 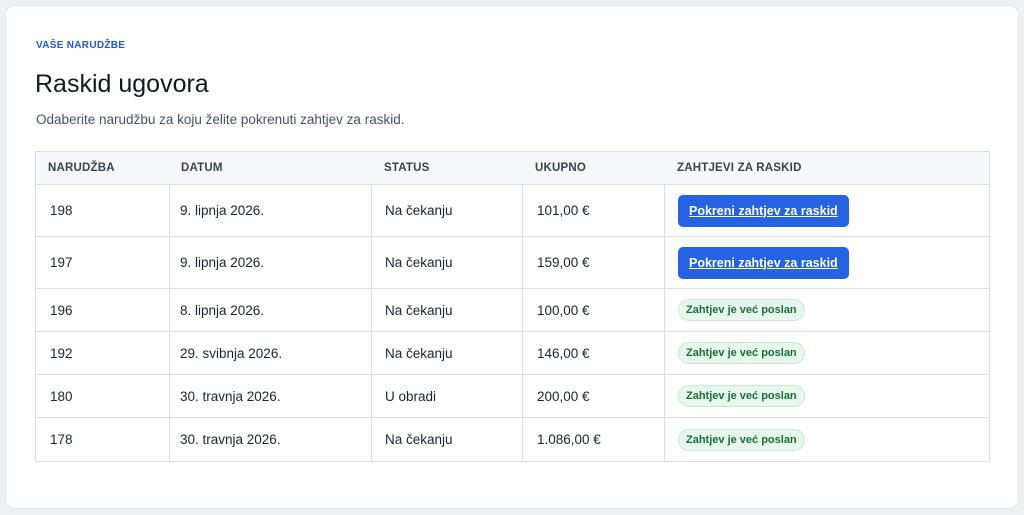 What do you see at coordinates (594, 262) in the screenshot?
I see `order-total: 159,00 €` at bounding box center [594, 262].